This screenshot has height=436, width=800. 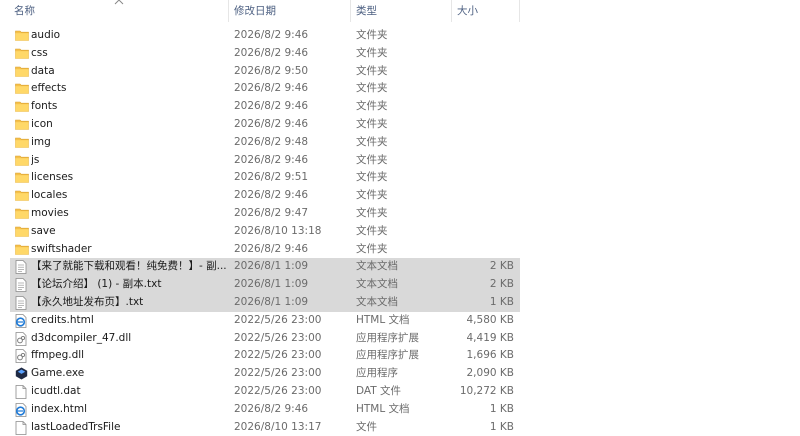 What do you see at coordinates (271, 141) in the screenshot?
I see `file-modified-date: 2026/8/2 9:48` at bounding box center [271, 141].